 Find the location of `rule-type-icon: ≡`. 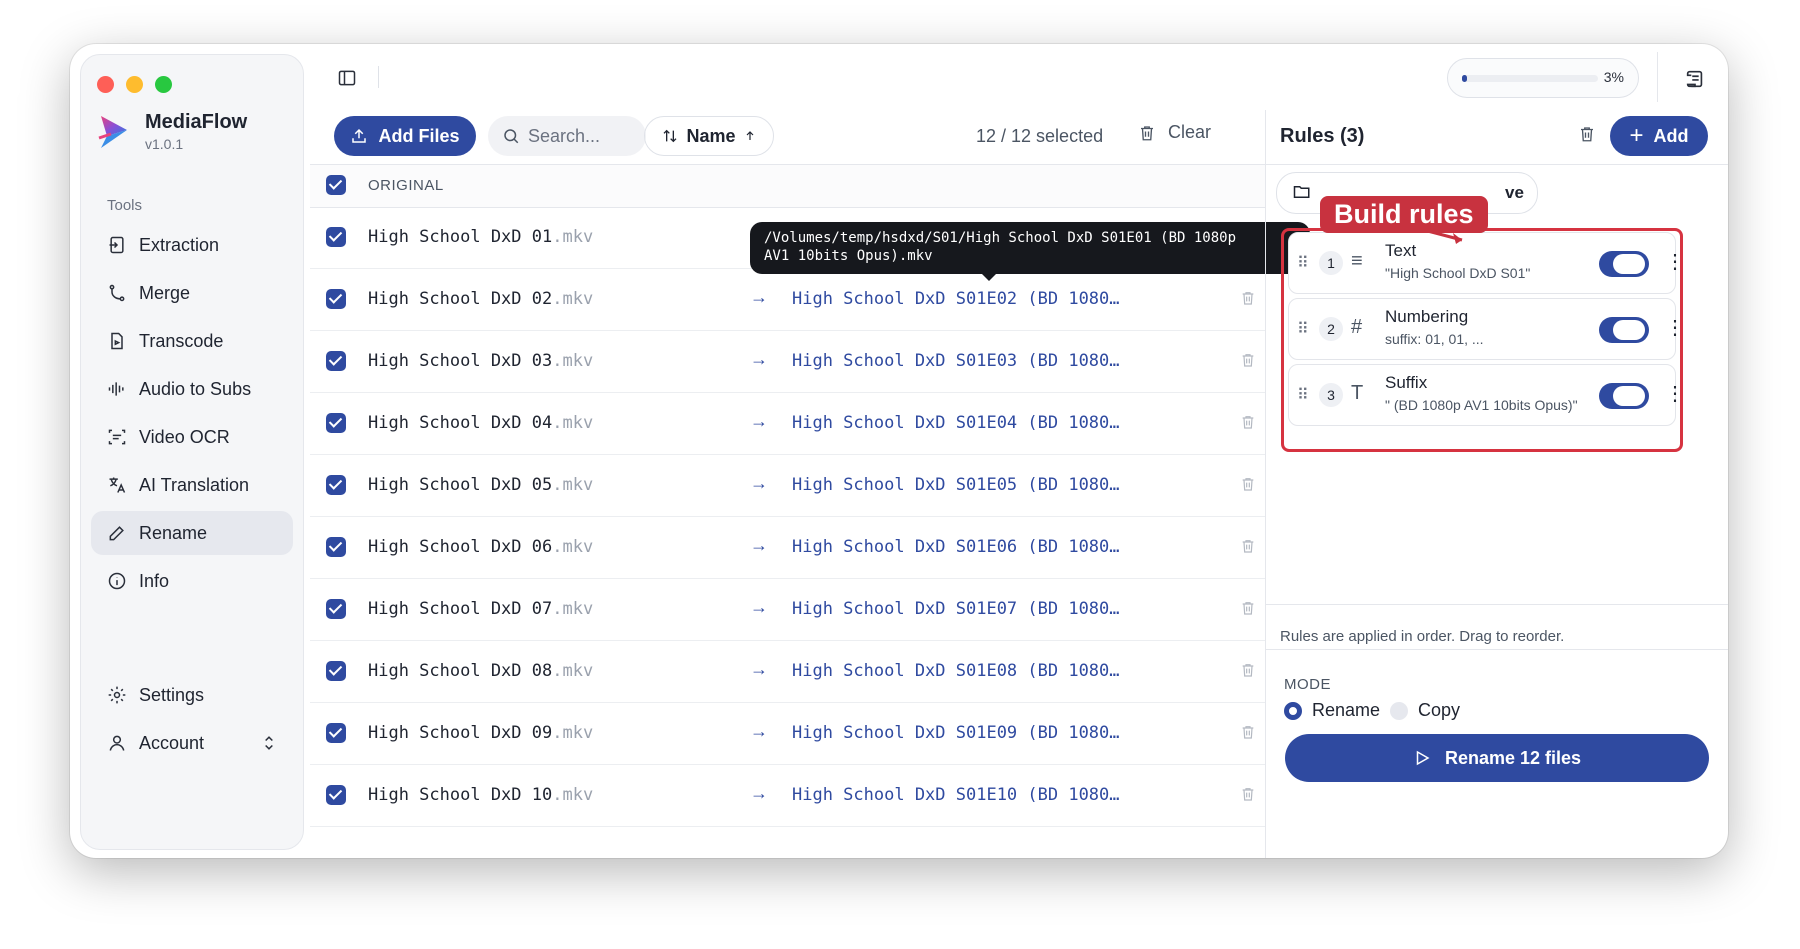

rule-type-icon: ≡ is located at coordinates (1357, 261).